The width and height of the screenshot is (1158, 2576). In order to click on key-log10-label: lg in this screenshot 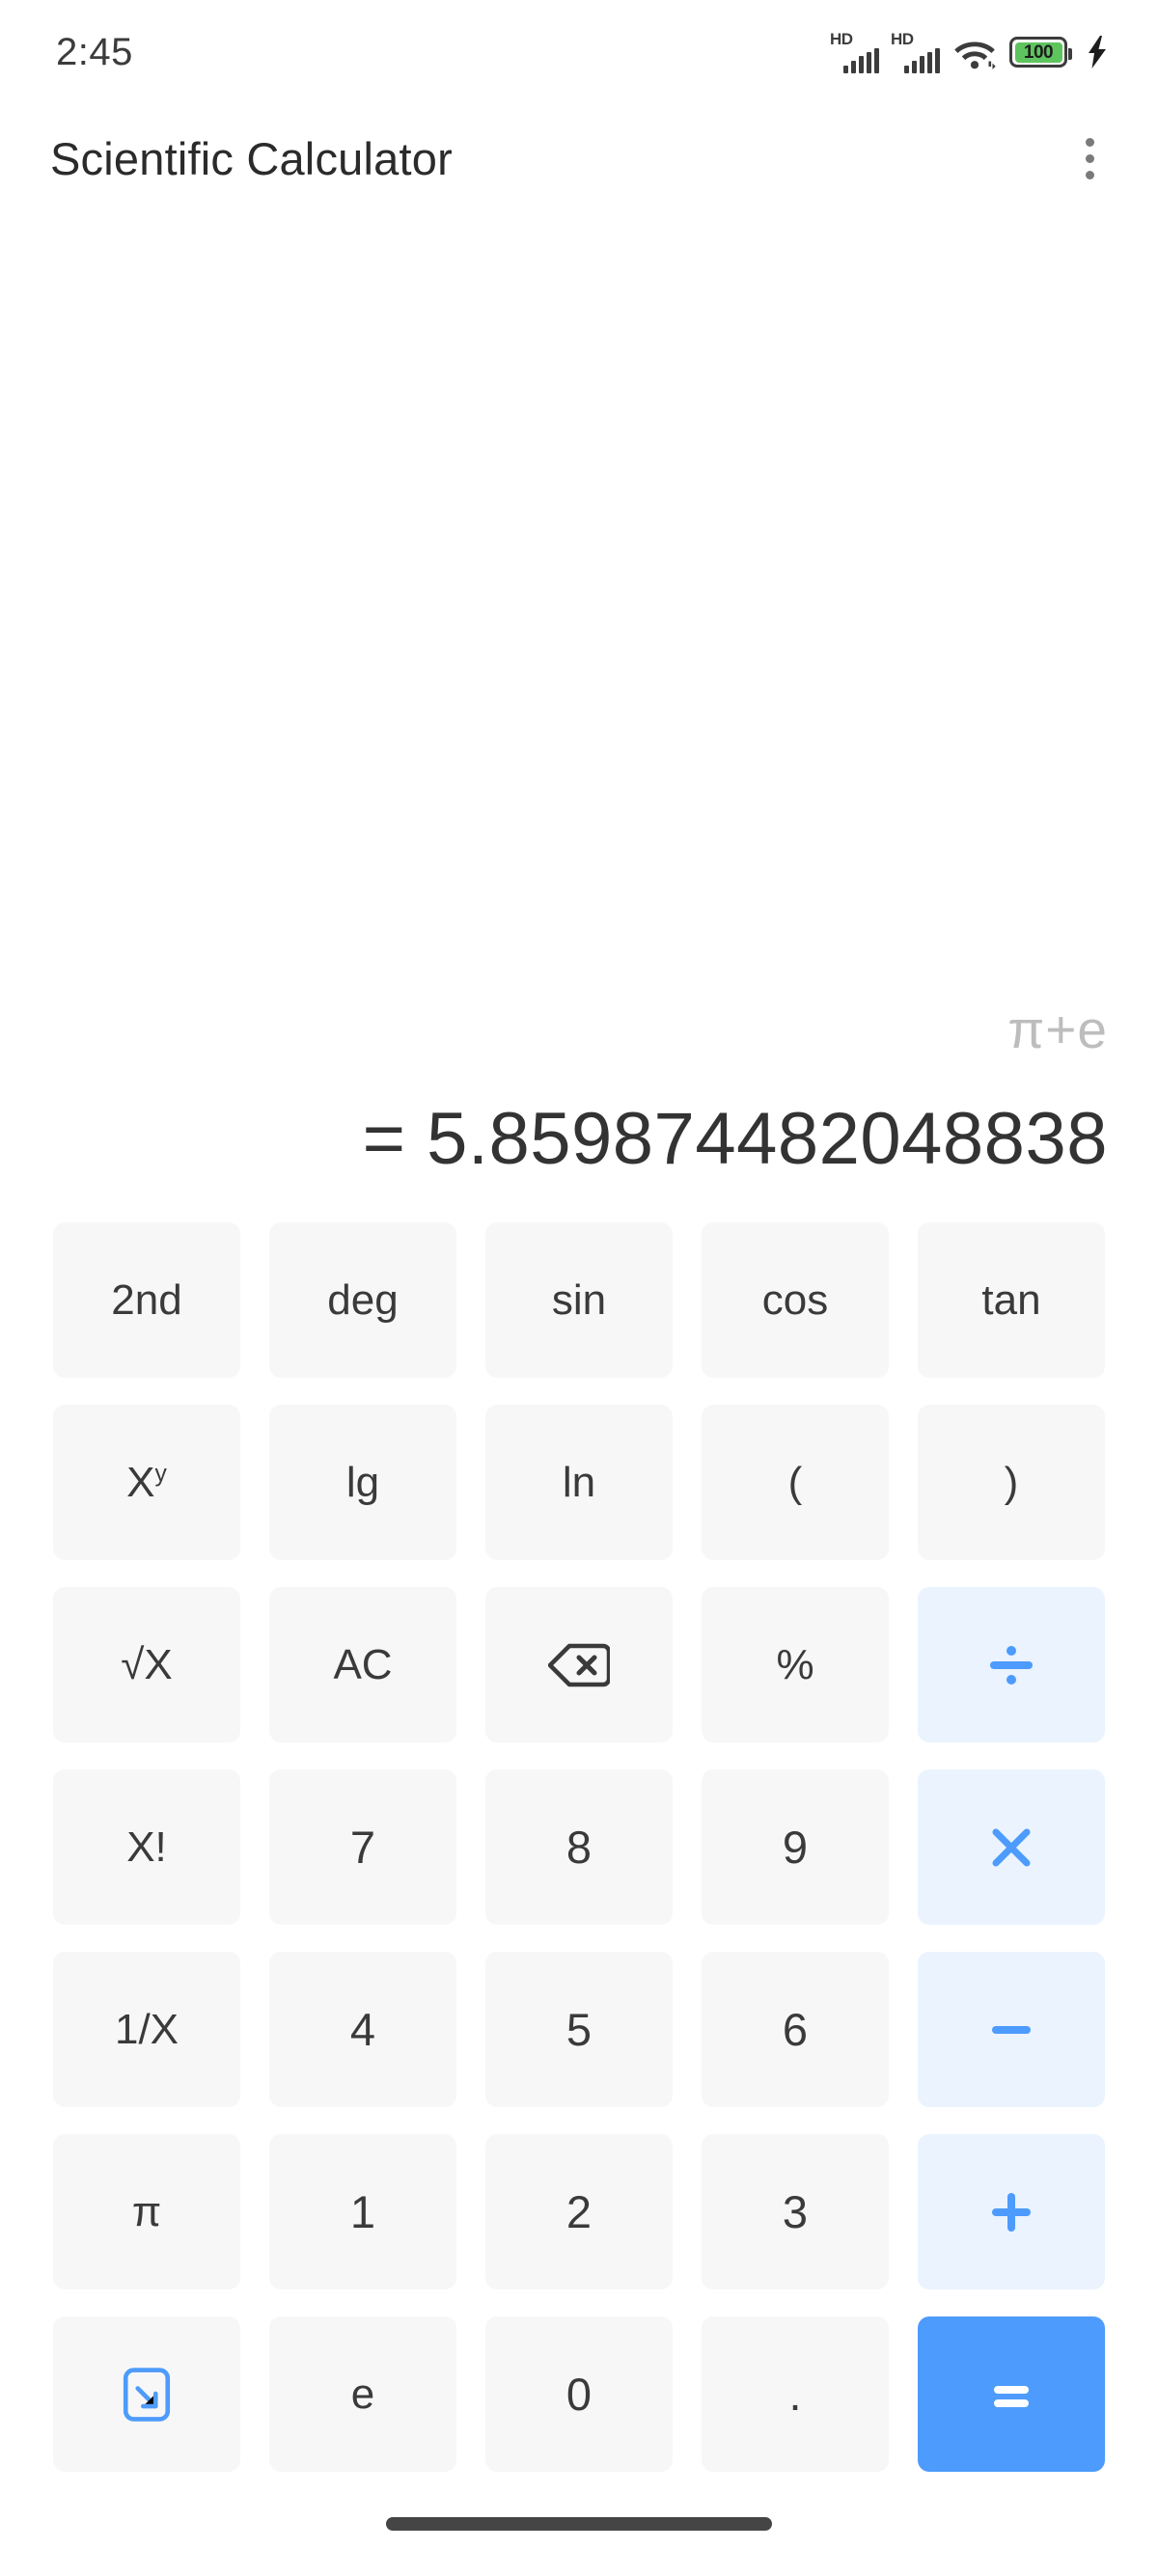, I will do `click(362, 1482)`.